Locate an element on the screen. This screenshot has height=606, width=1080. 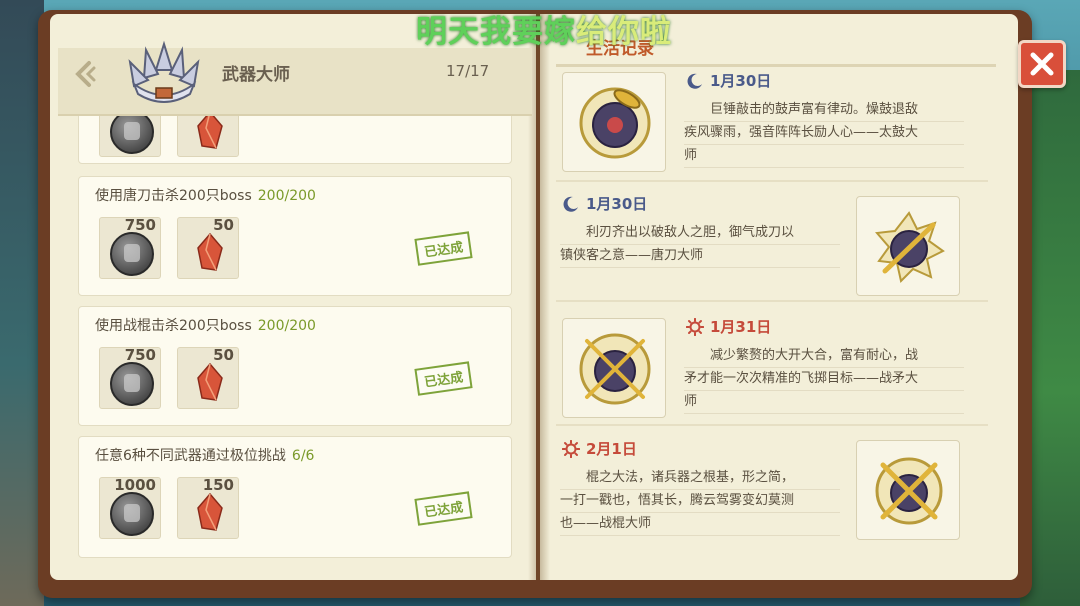
close-button is located at coordinates (1042, 64).